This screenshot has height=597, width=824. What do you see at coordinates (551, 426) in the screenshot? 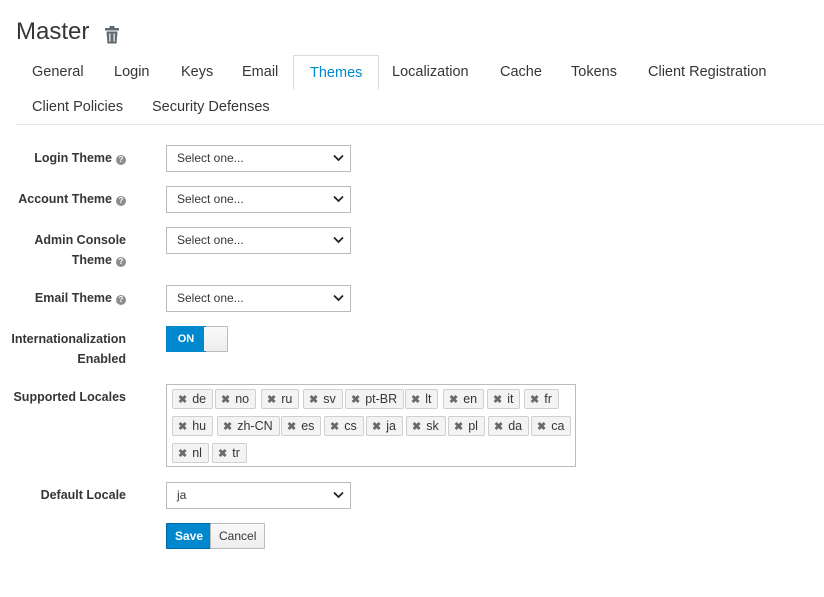
I see `locale-chip: ✖ ca` at bounding box center [551, 426].